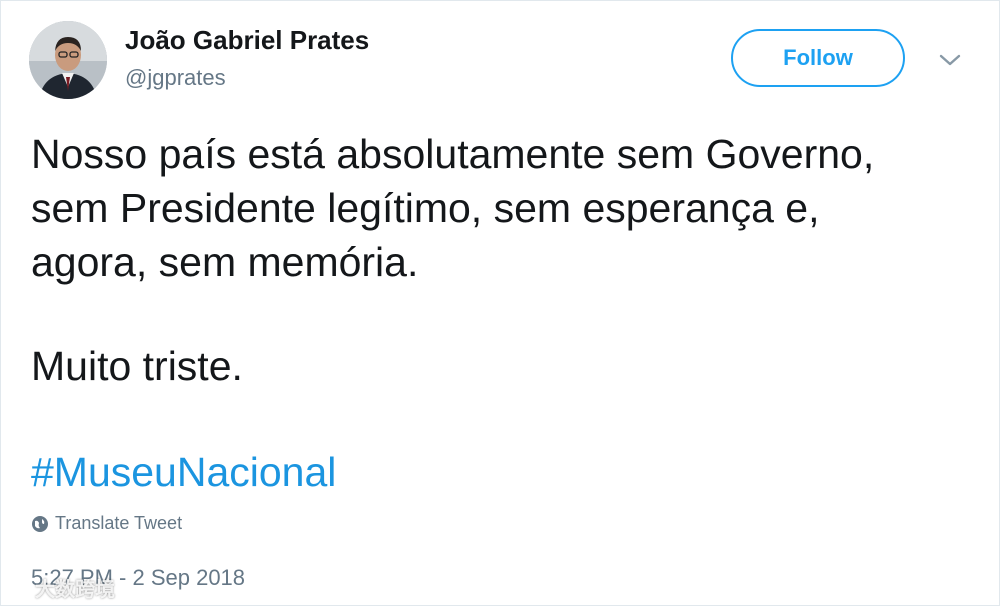  What do you see at coordinates (247, 40) in the screenshot?
I see `author-name: João Gabriel Prates` at bounding box center [247, 40].